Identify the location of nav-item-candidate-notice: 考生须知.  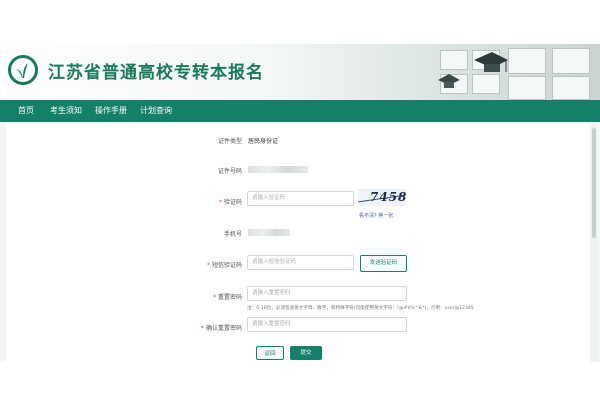
(66, 111).